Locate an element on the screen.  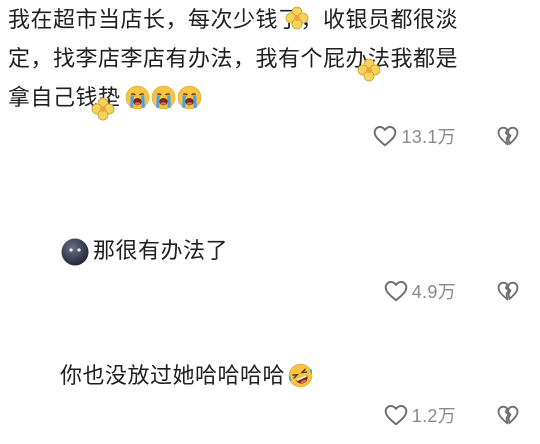
like-count: 13.1万 is located at coordinates (428, 137).